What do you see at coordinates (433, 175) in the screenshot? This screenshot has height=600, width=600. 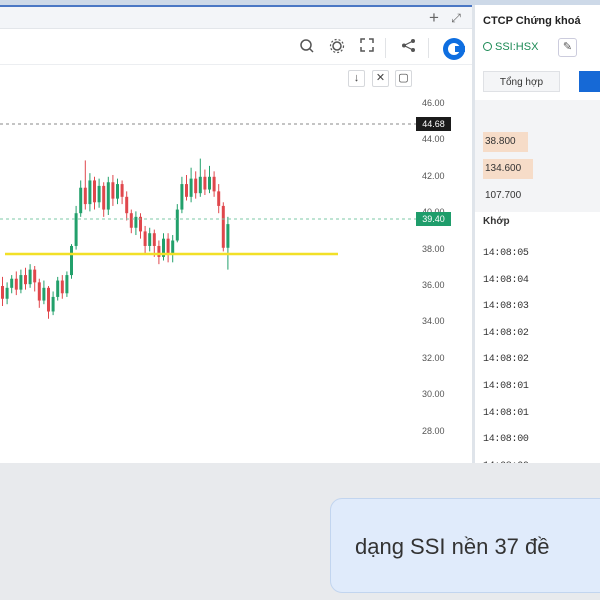 I see `y-axis-tick-label: 42.00` at bounding box center [433, 175].